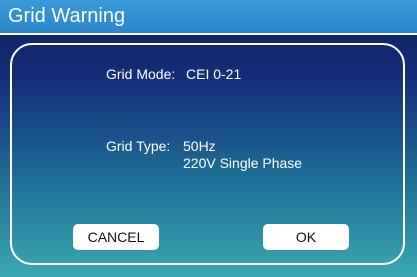 The image size is (417, 277). What do you see at coordinates (138, 146) in the screenshot?
I see `grid-type-label: Grid Type:` at bounding box center [138, 146].